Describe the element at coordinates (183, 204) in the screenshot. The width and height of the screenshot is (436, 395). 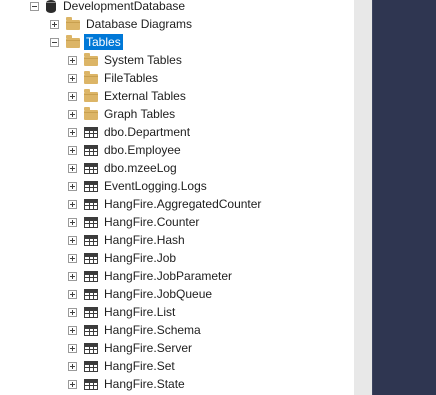
I see `tree-node-label: HangFire.AggregatedCounter` at that location.